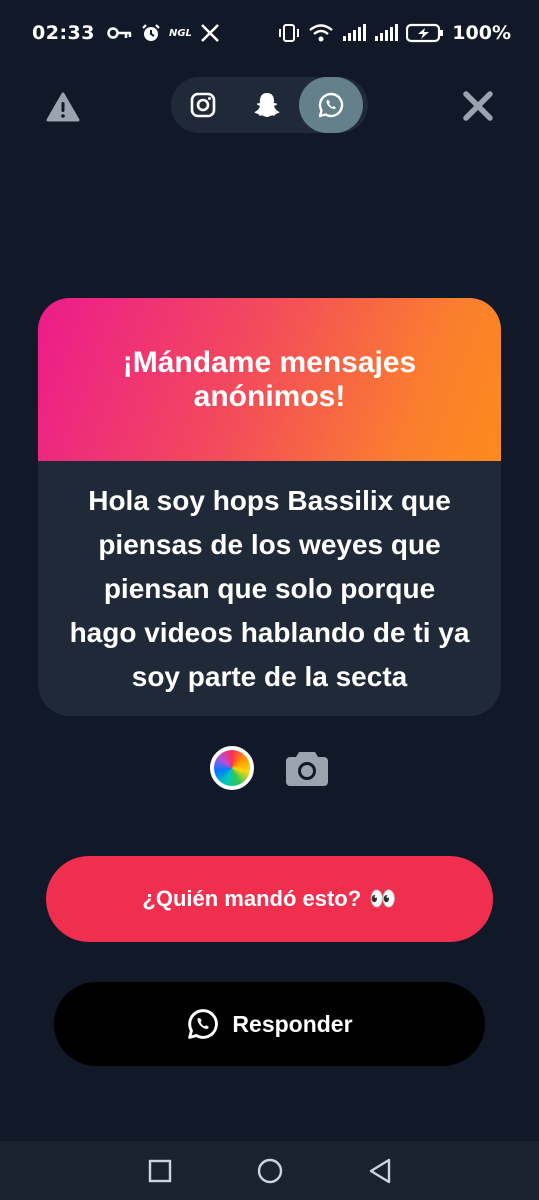 The image size is (539, 1200). I want to click on share-instagram-button, so click(203, 105).